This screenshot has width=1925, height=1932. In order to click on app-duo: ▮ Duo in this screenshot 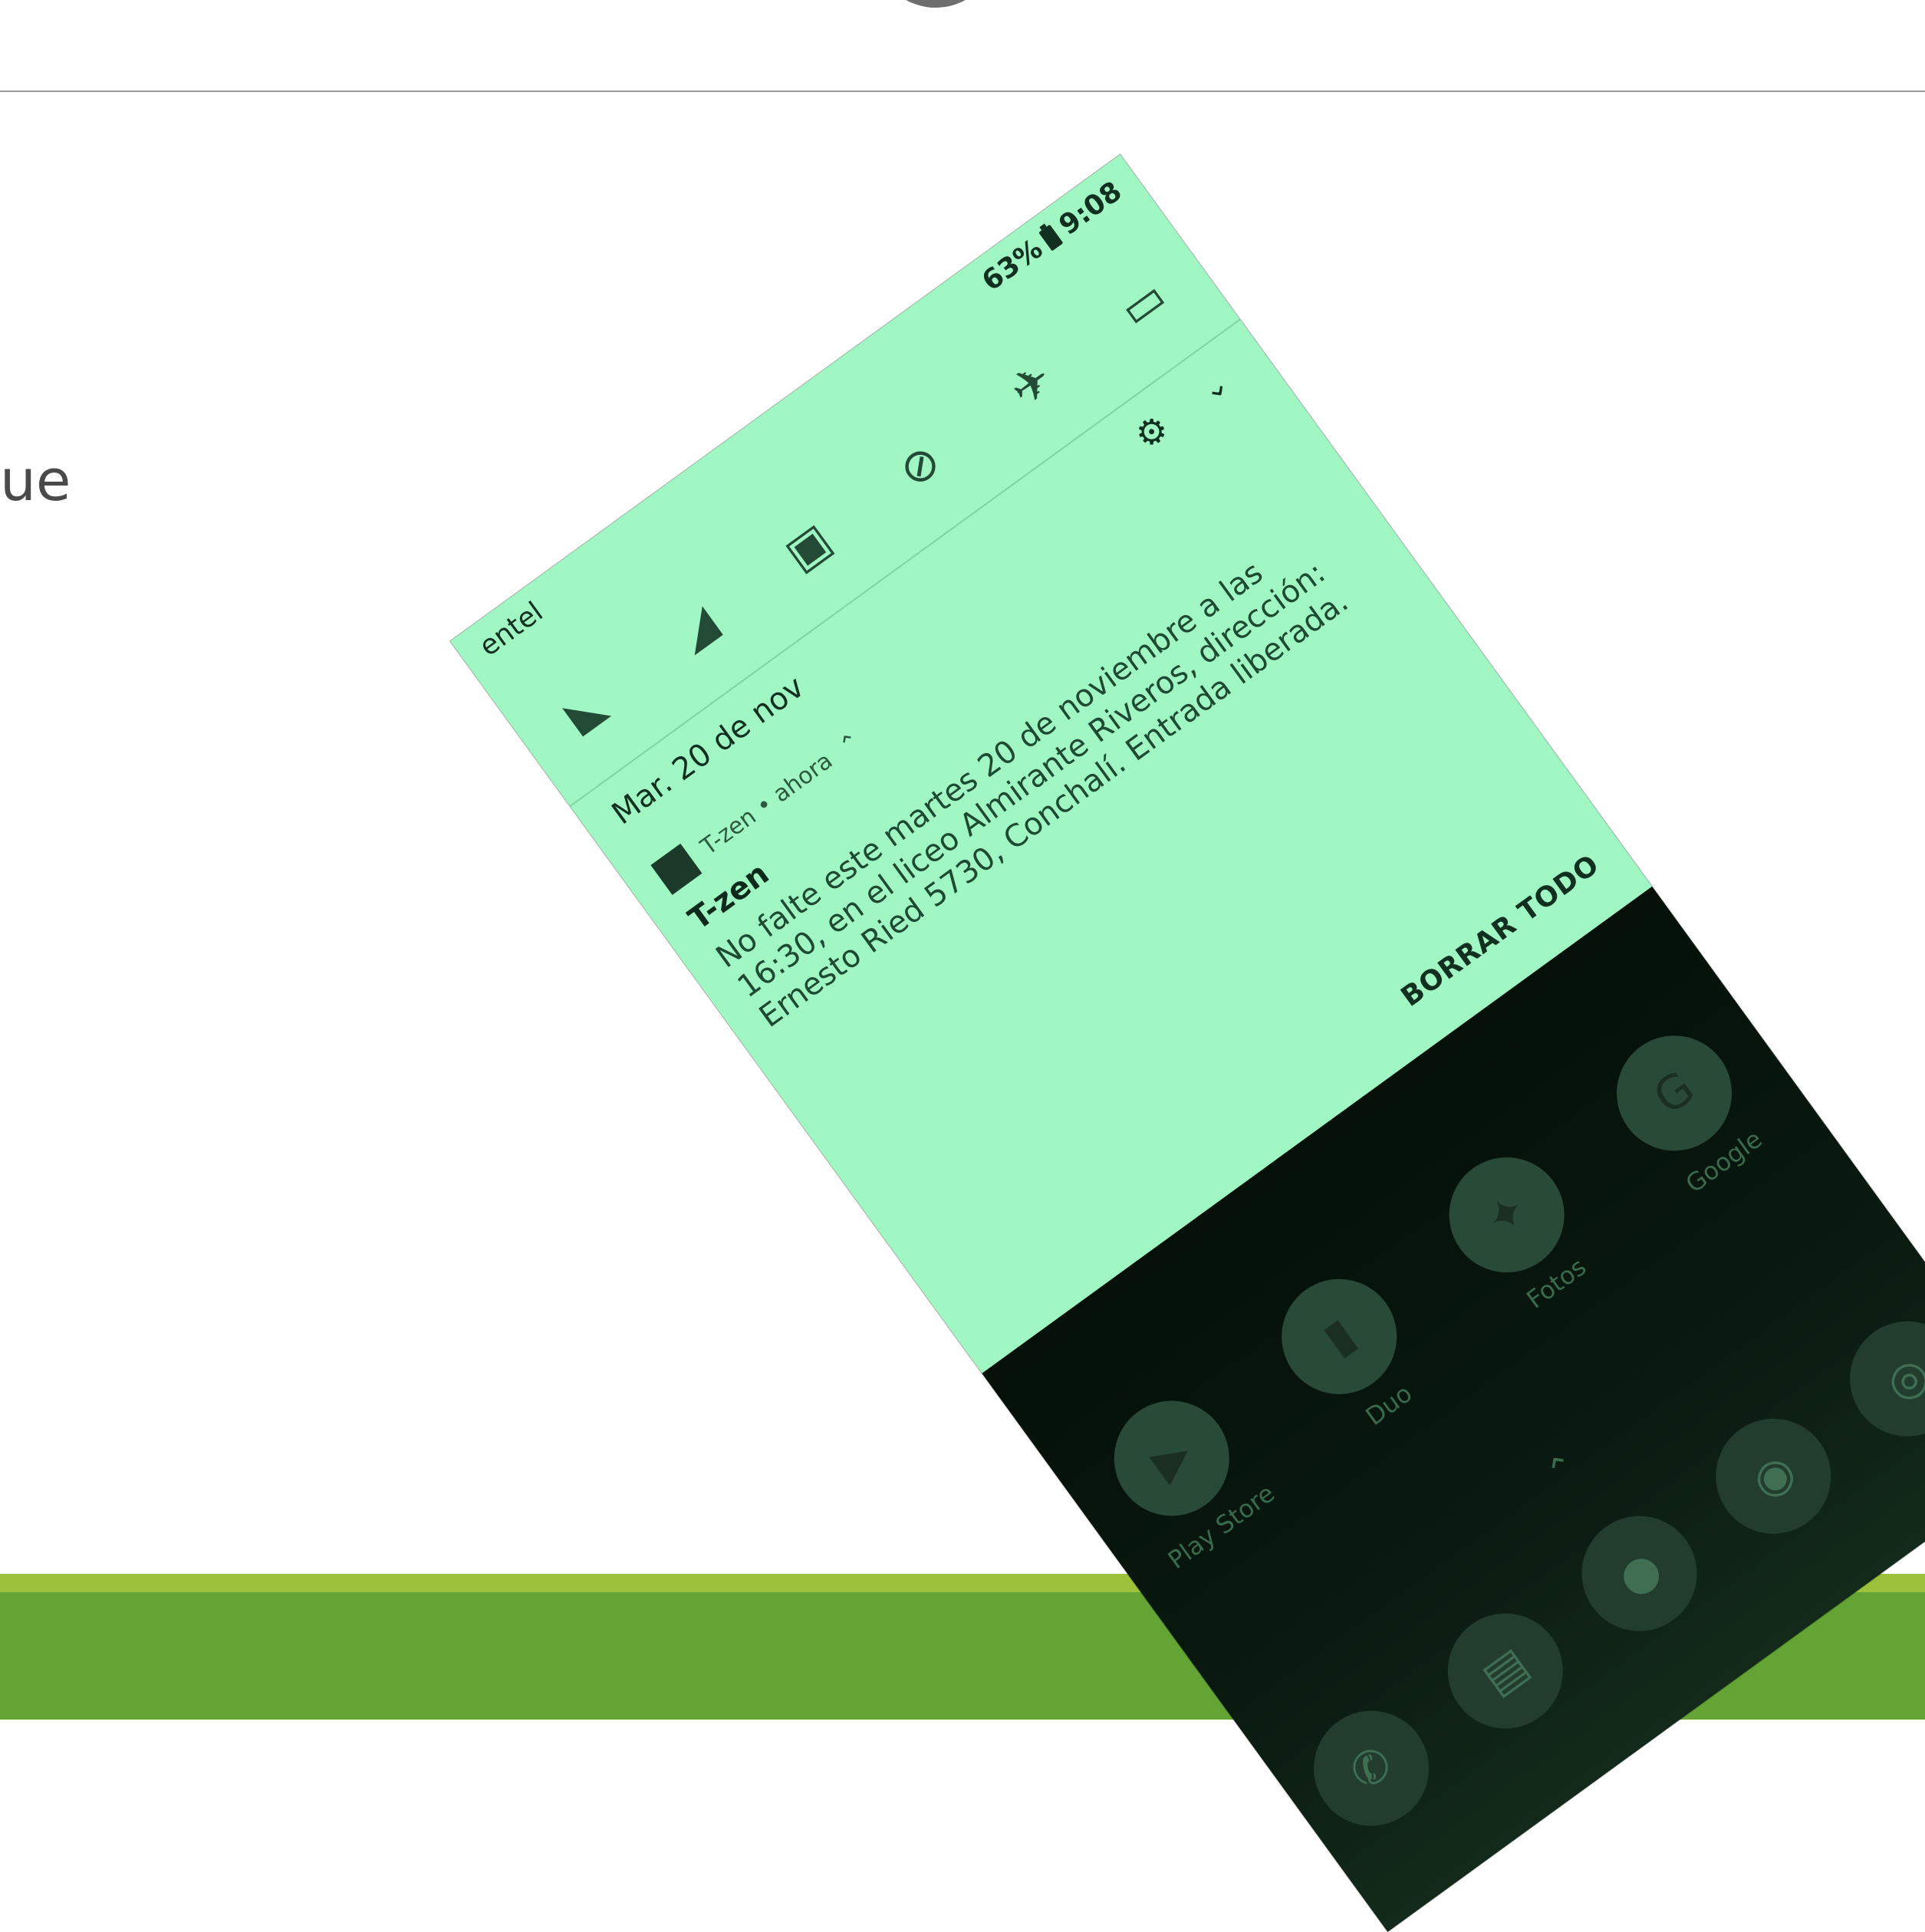, I will do `click(1351, 1353)`.